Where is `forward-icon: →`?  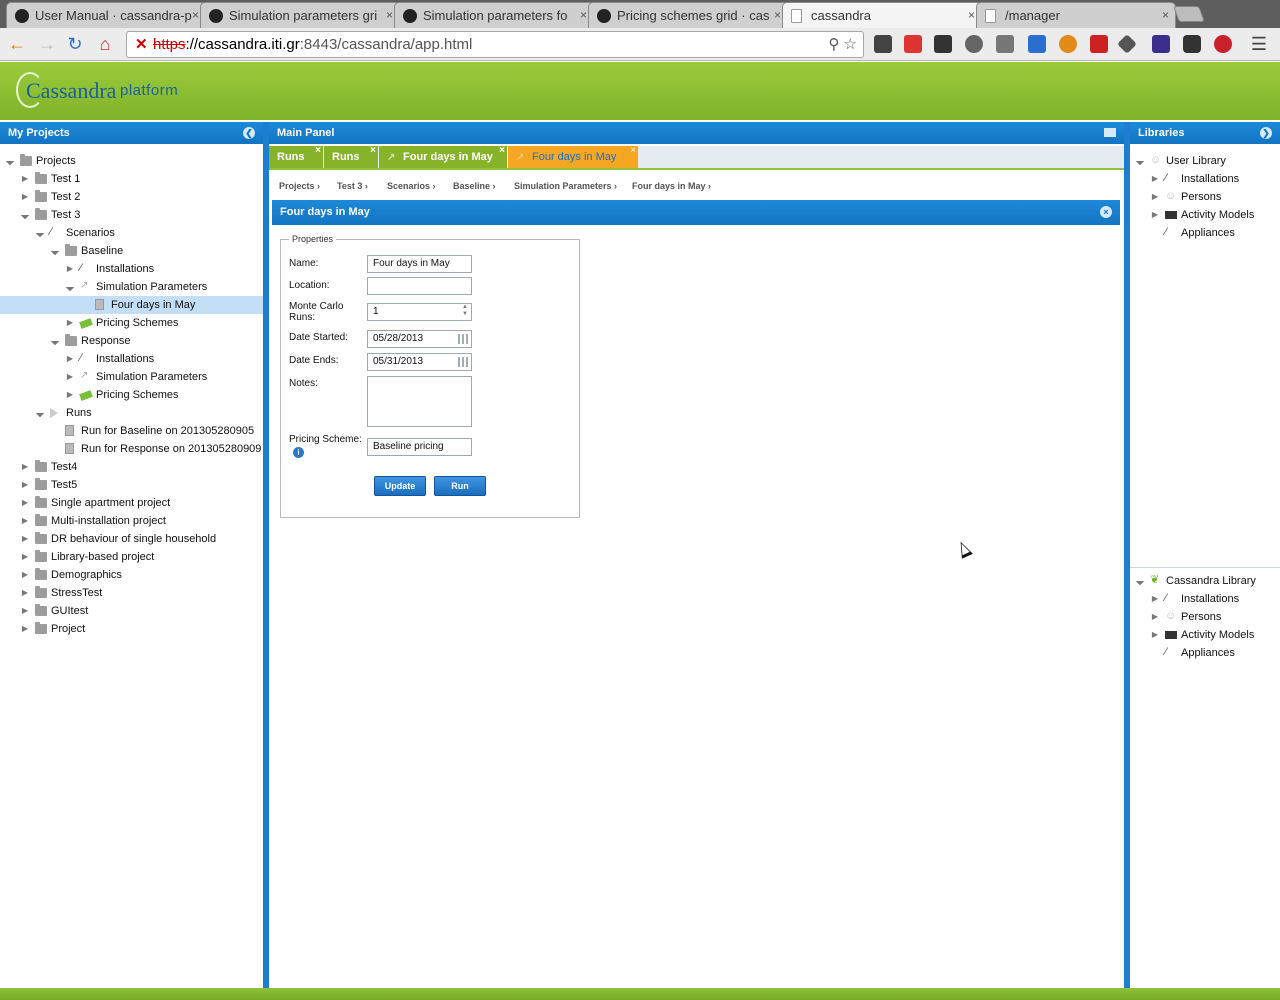 forward-icon: → is located at coordinates (47, 44).